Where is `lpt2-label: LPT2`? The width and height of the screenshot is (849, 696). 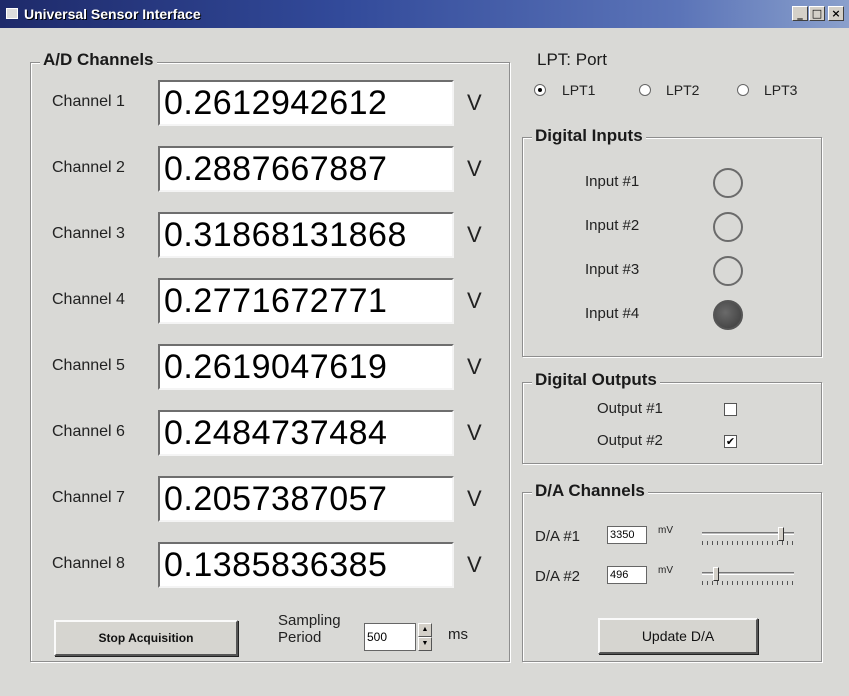 lpt2-label: LPT2 is located at coordinates (682, 90).